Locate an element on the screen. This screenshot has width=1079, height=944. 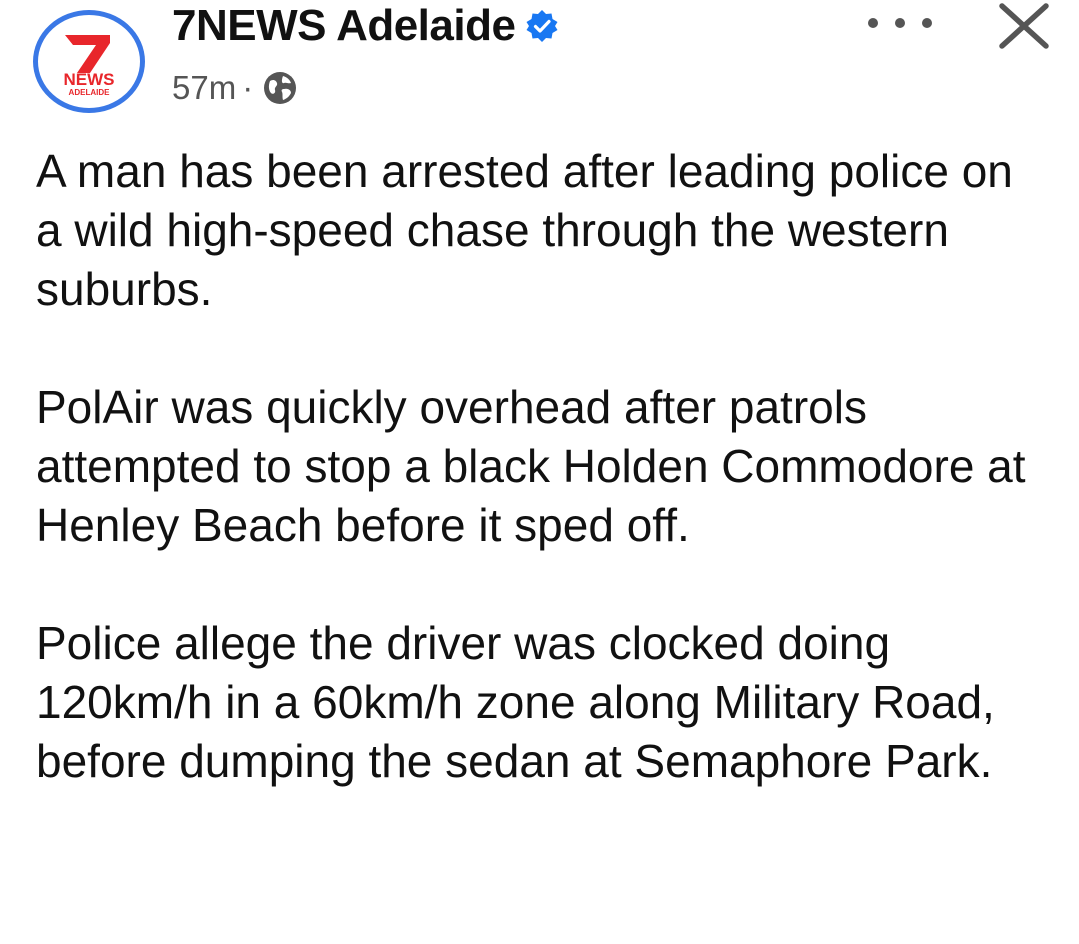
post-meta: 57m · is located at coordinates (235, 88).